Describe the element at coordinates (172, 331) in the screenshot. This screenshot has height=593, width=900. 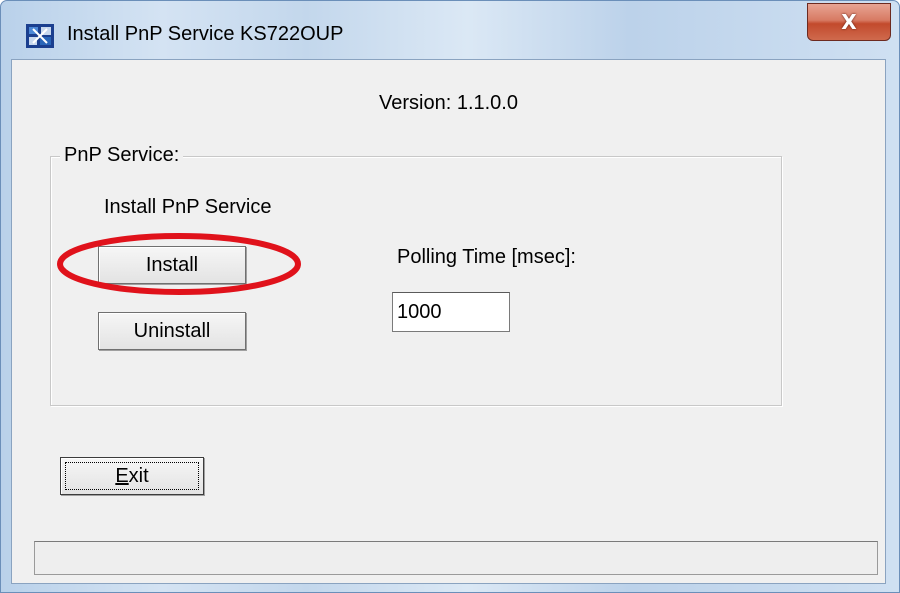
I see `uninstall-button: Uninstall` at that location.